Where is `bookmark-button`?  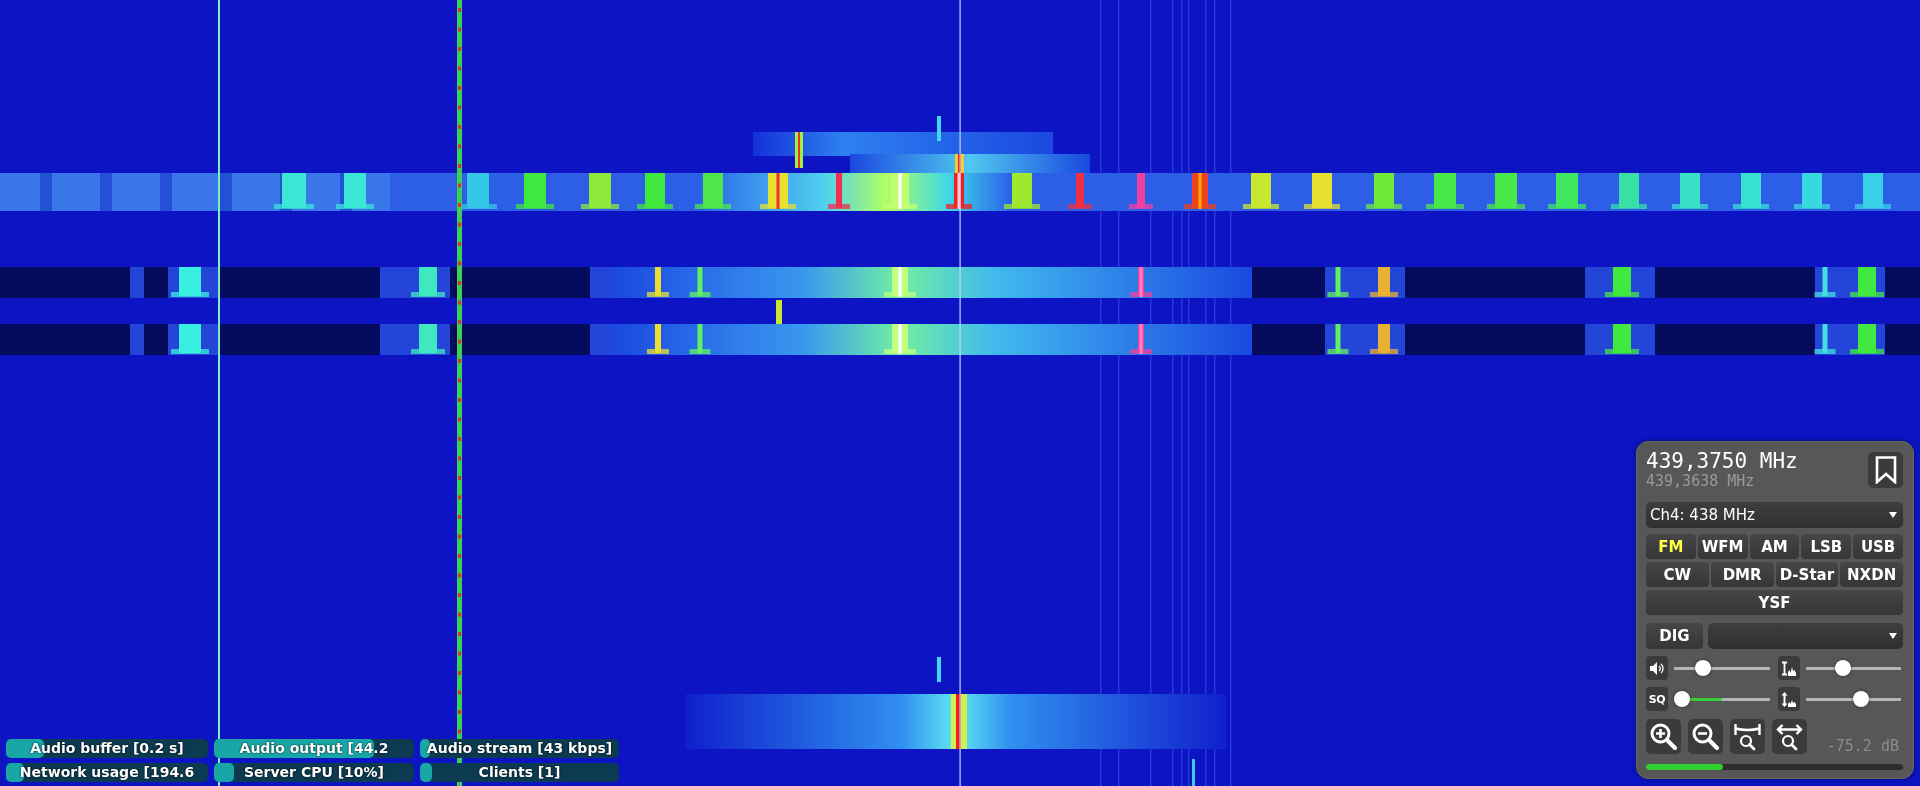
bookmark-button is located at coordinates (1885, 470).